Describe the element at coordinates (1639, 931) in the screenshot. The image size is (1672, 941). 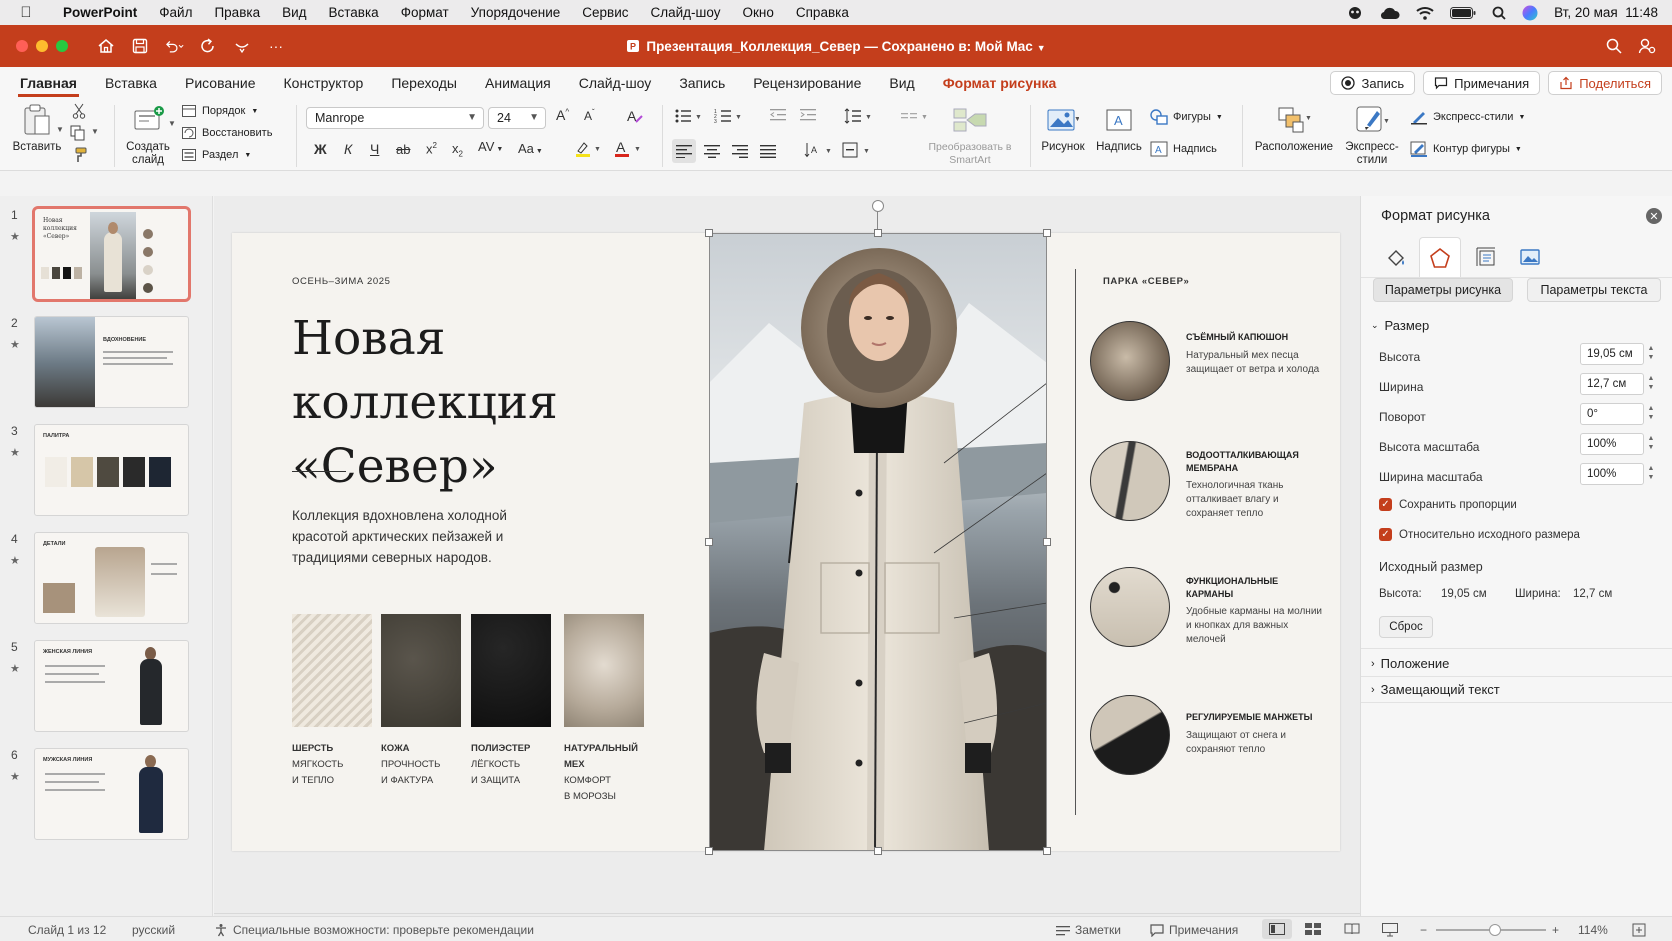
I see `fit-to-window-icon` at that location.